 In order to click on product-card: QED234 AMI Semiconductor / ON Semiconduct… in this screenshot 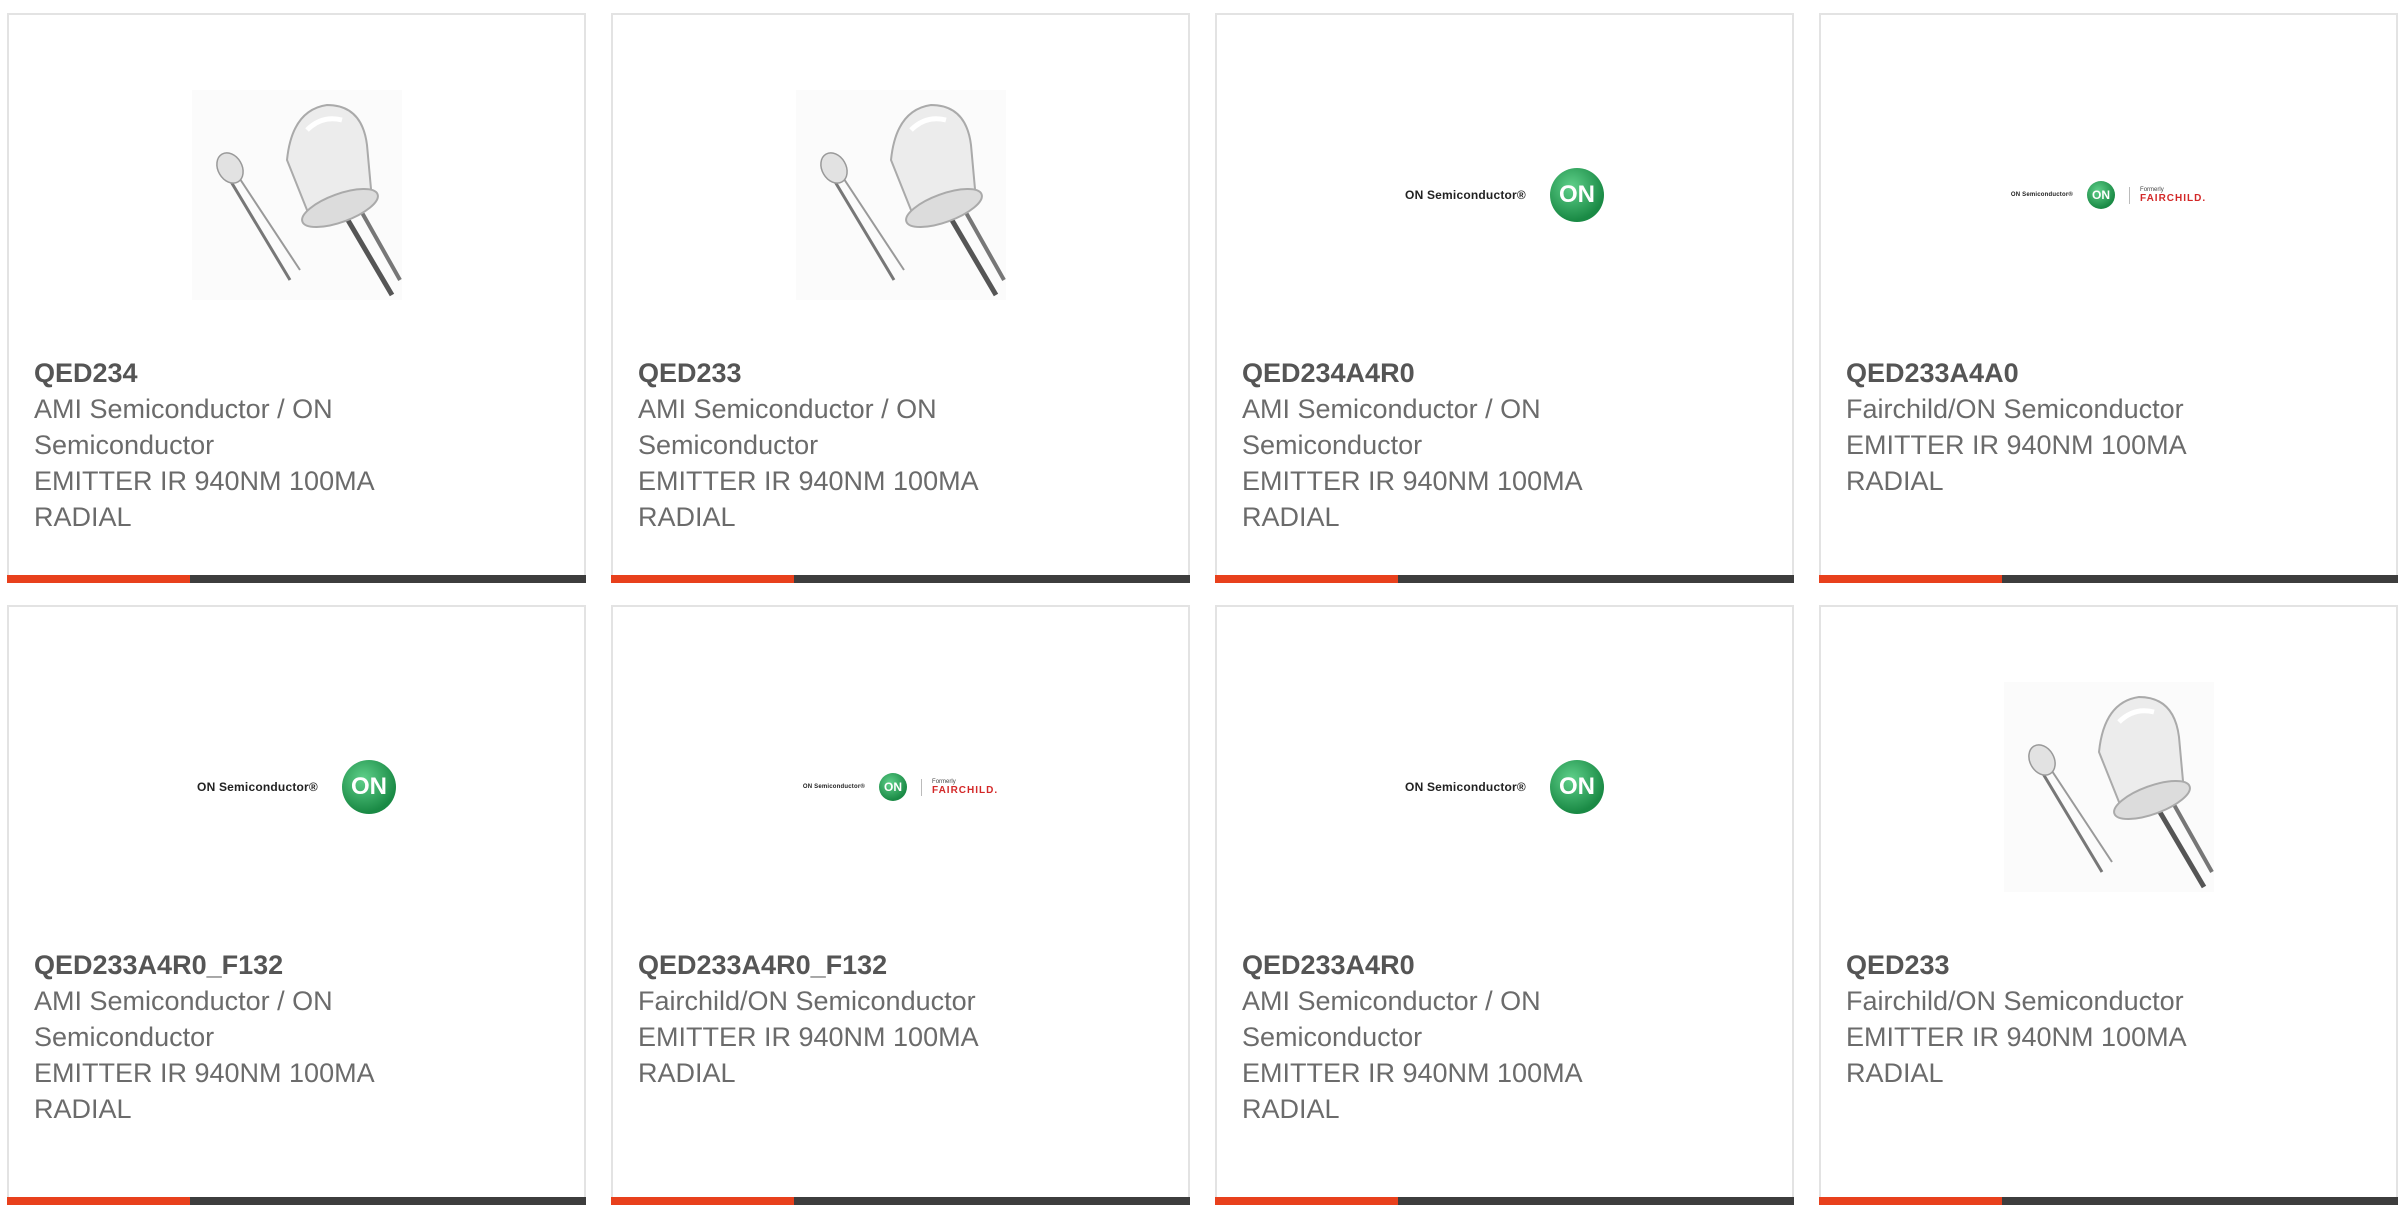, I will do `click(296, 298)`.